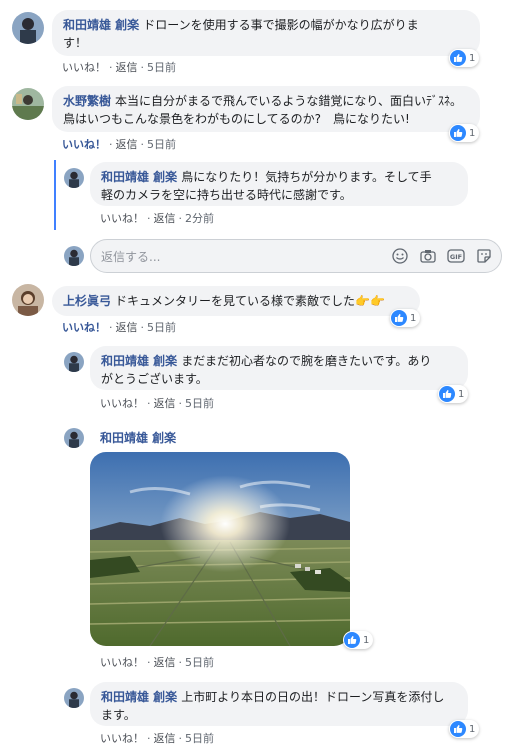  I want to click on reply-thread-line, so click(55, 195).